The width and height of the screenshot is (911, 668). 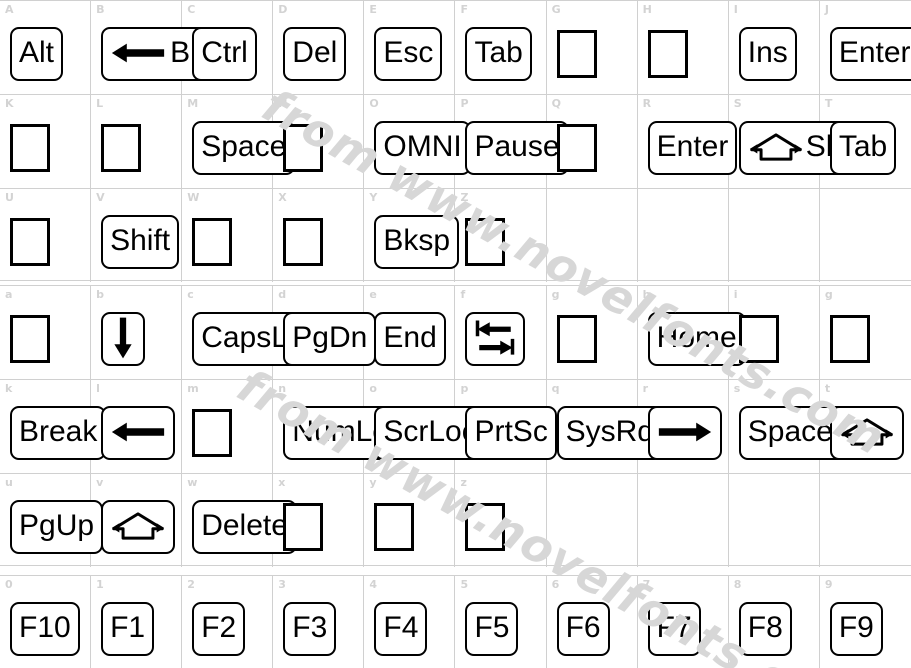 I want to click on keycap-glyph: F7, so click(x=674, y=629).